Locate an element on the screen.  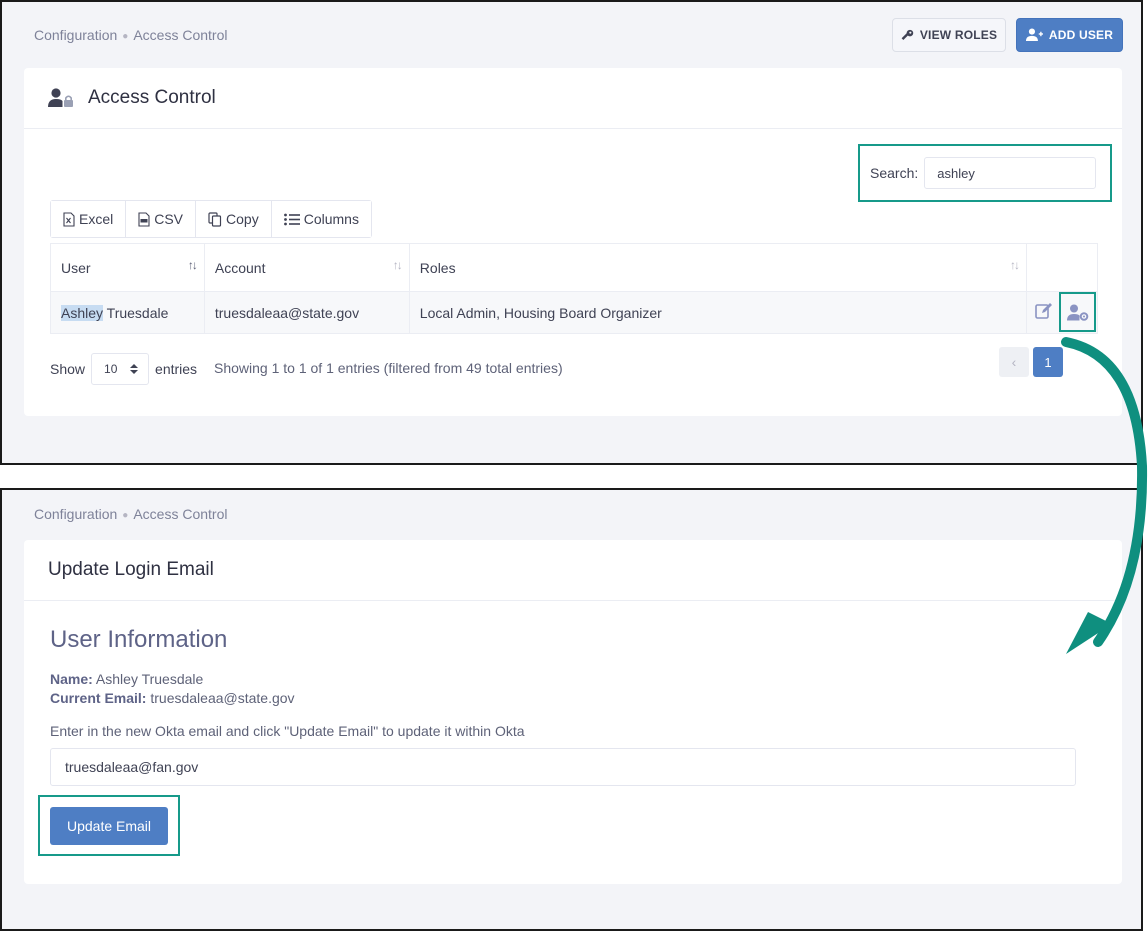
card-title: Update Login Email is located at coordinates (131, 569).